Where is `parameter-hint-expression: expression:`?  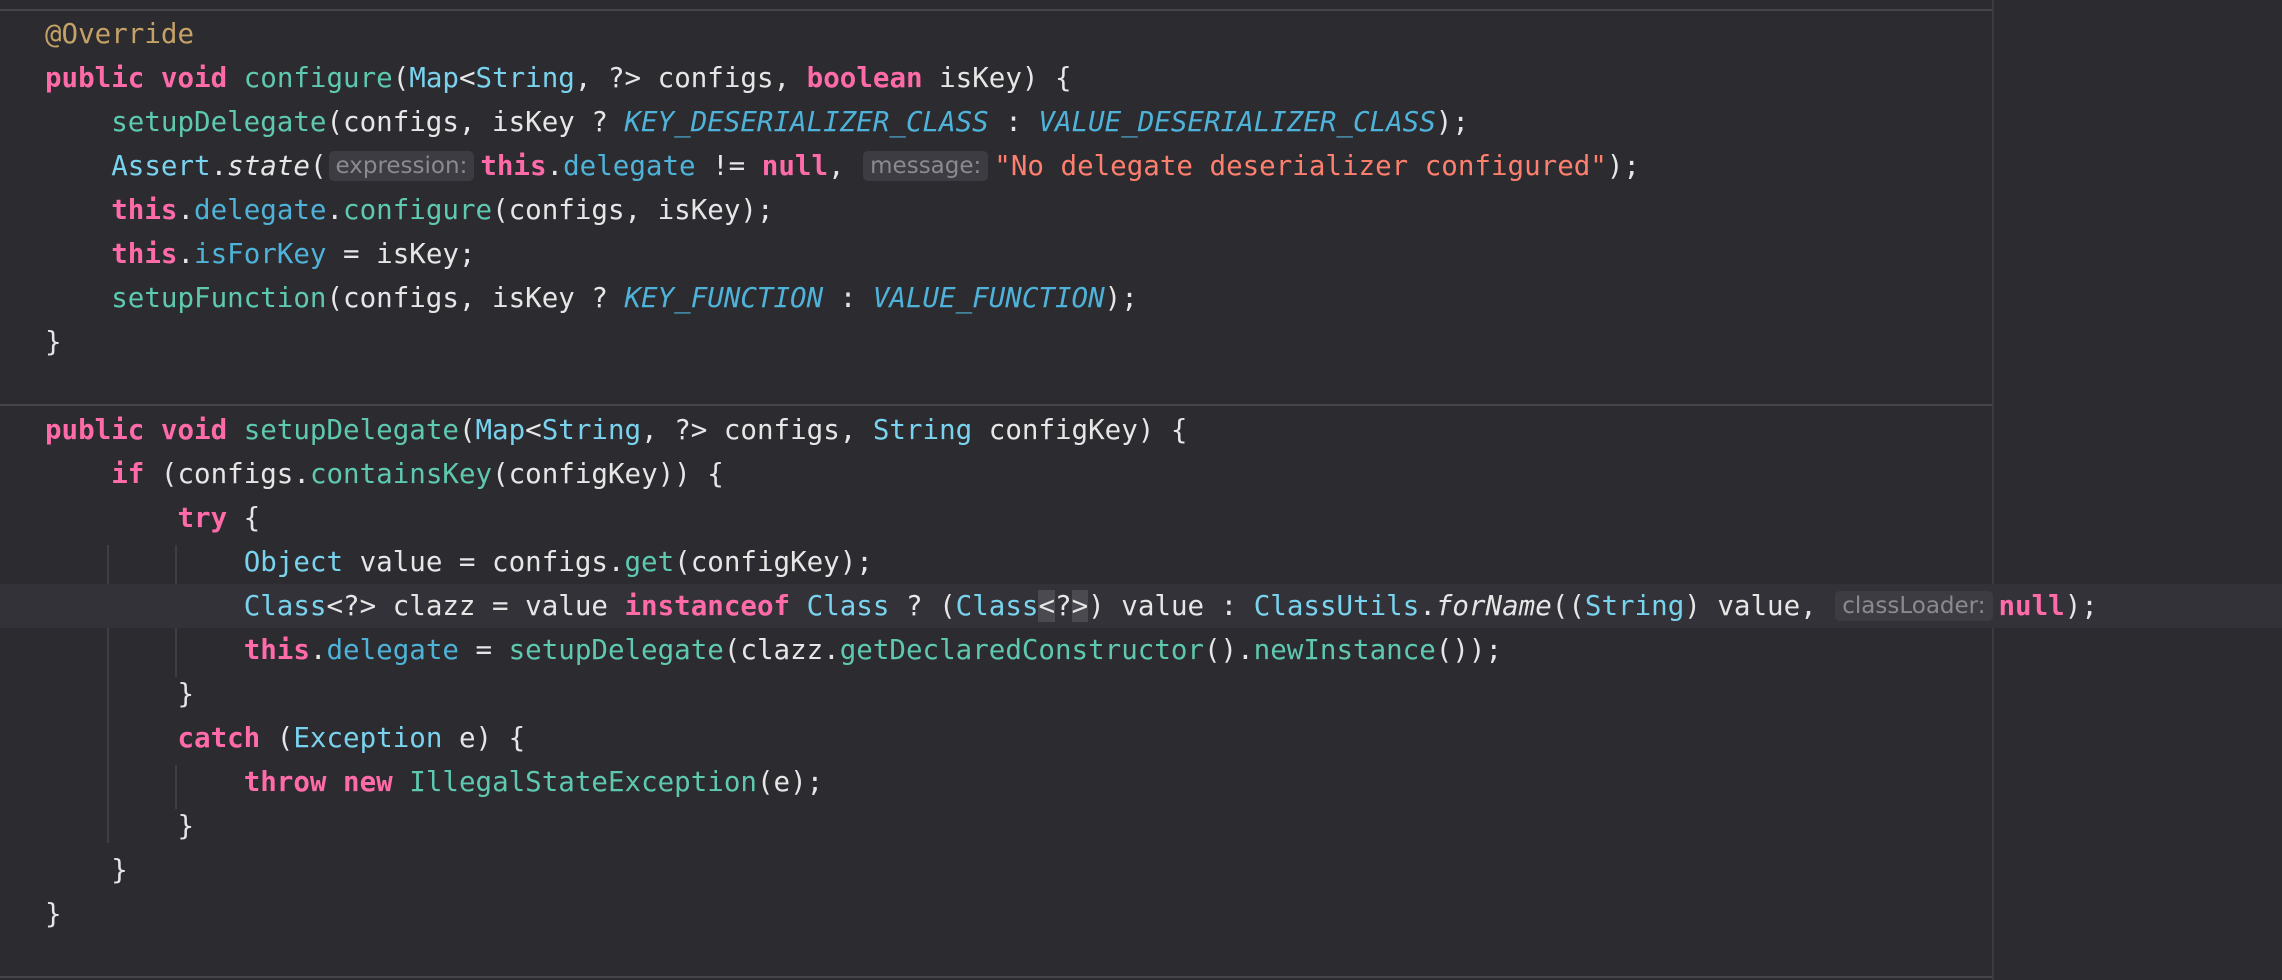
parameter-hint-expression: expression: is located at coordinates (401, 166).